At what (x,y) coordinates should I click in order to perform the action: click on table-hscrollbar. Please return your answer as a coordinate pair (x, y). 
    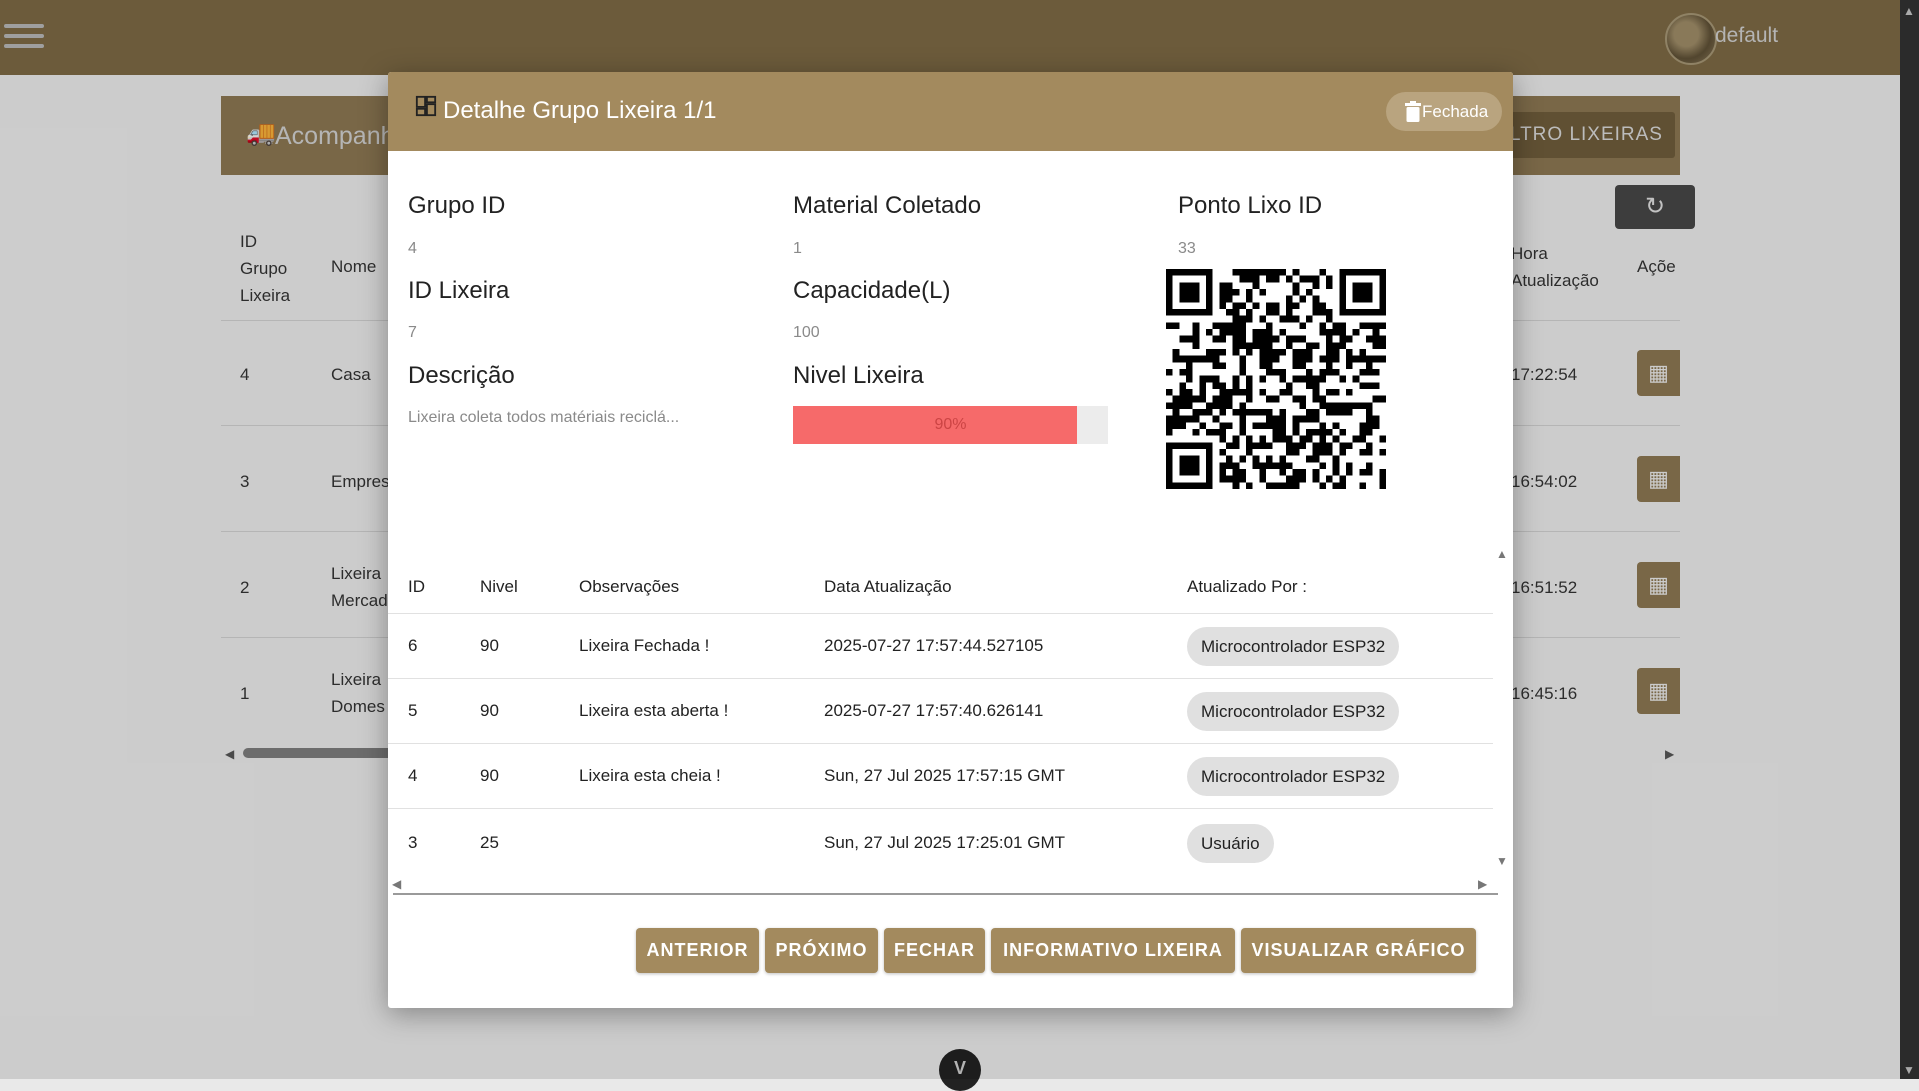
    Looking at the image, I should click on (945, 894).